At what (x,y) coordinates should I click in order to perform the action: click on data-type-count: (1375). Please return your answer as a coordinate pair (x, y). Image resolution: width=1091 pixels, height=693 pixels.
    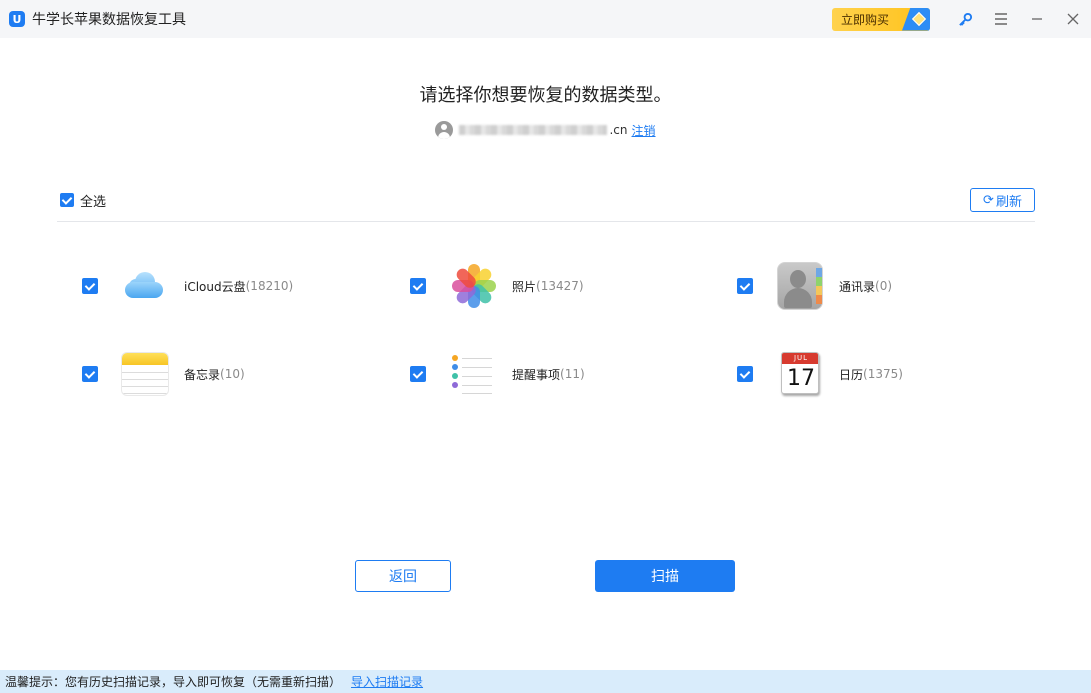
    Looking at the image, I should click on (883, 374).